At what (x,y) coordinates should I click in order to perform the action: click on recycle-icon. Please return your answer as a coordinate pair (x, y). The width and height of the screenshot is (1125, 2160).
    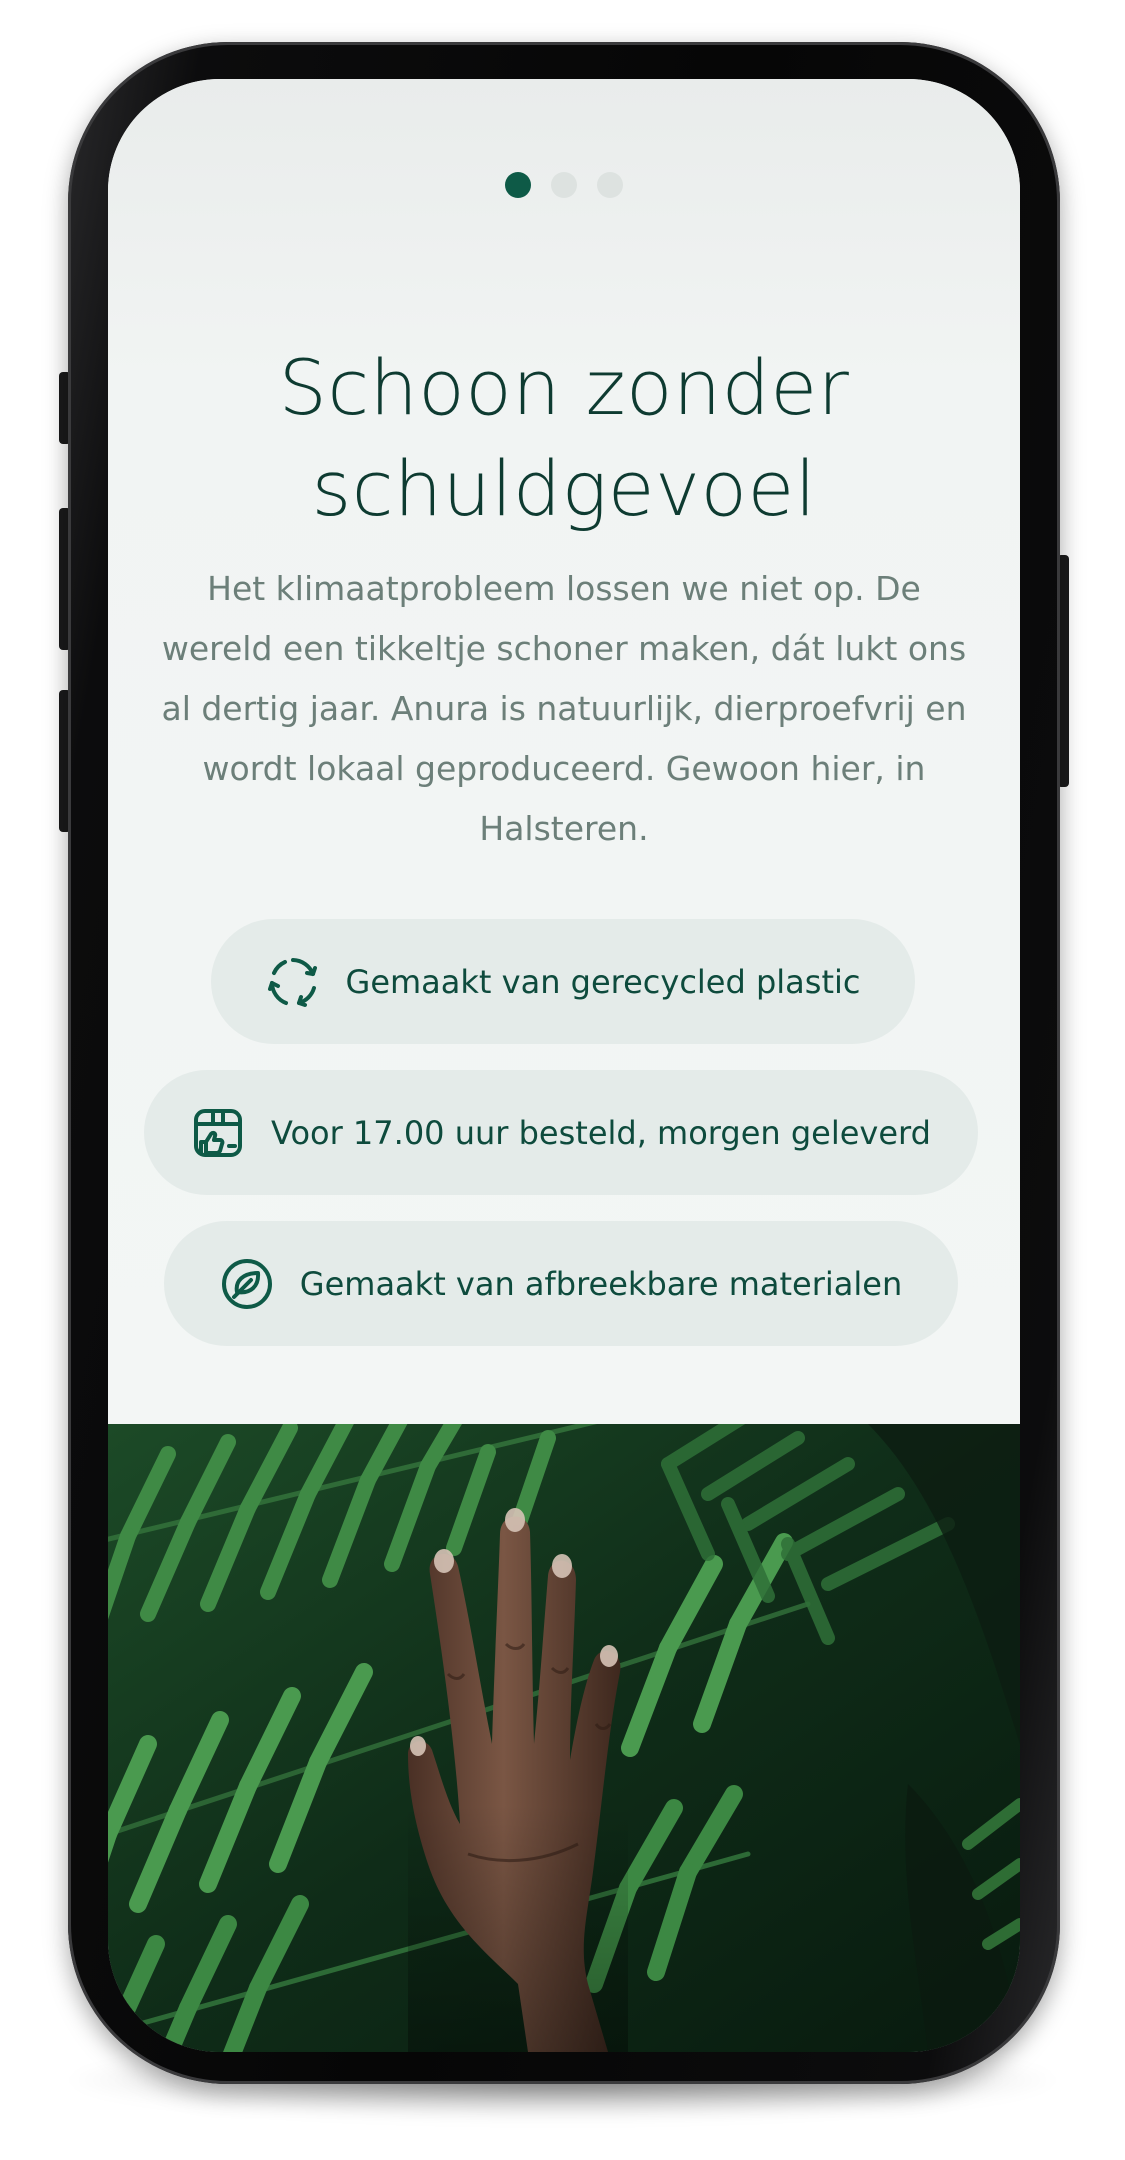
    Looking at the image, I should click on (293, 982).